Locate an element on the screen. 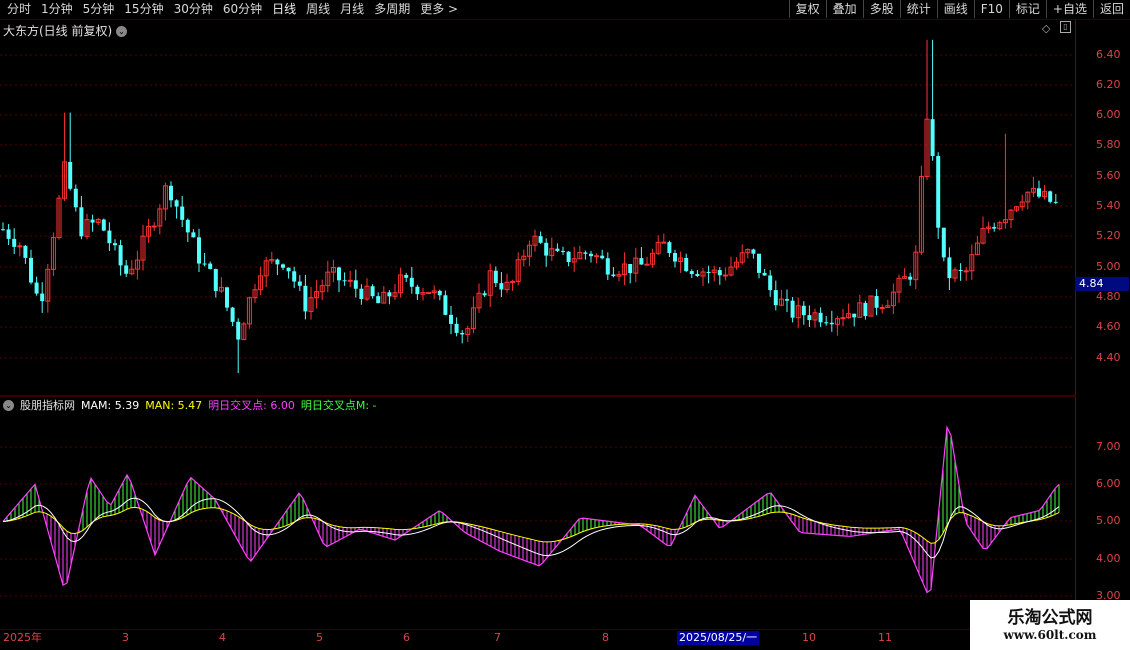 The height and width of the screenshot is (650, 1130). watermark-logo: 乐淘公式网 www.60lt.com is located at coordinates (1050, 625).